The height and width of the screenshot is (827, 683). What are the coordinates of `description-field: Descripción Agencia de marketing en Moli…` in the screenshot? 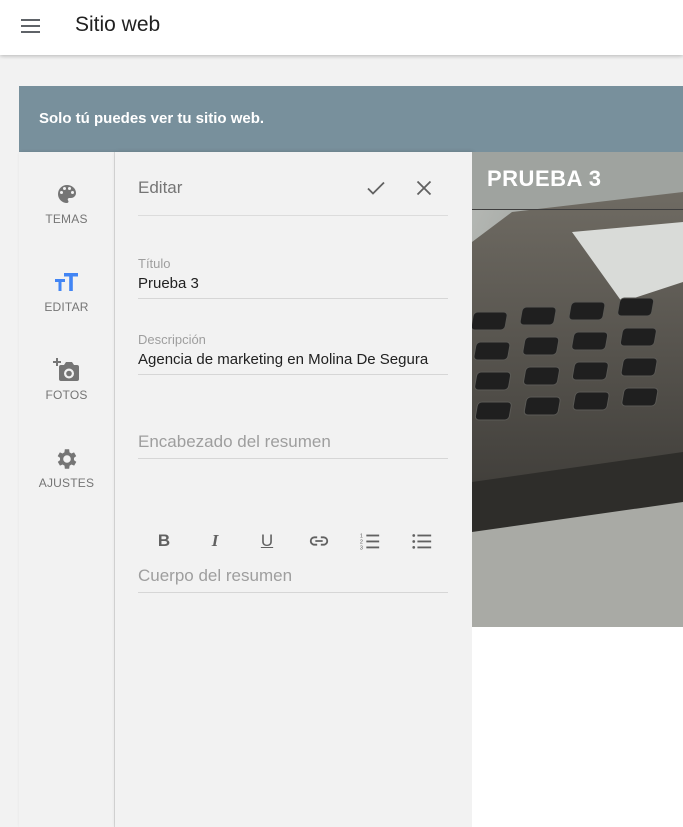 It's located at (293, 353).